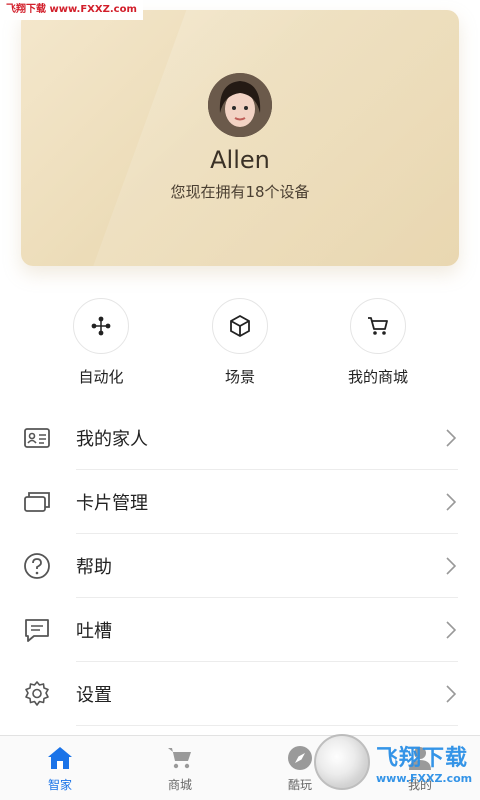  I want to click on shortcut-scene: 场景, so click(240, 342).